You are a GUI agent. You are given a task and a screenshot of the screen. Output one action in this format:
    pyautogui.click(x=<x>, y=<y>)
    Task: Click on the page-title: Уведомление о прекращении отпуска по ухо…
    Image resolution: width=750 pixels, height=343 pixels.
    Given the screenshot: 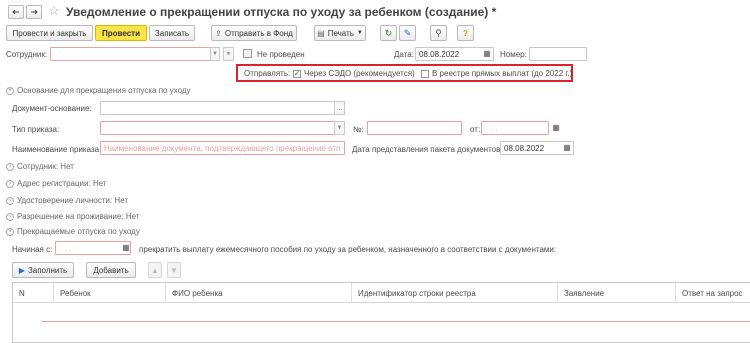 What is the action you would take?
    pyautogui.click(x=281, y=12)
    